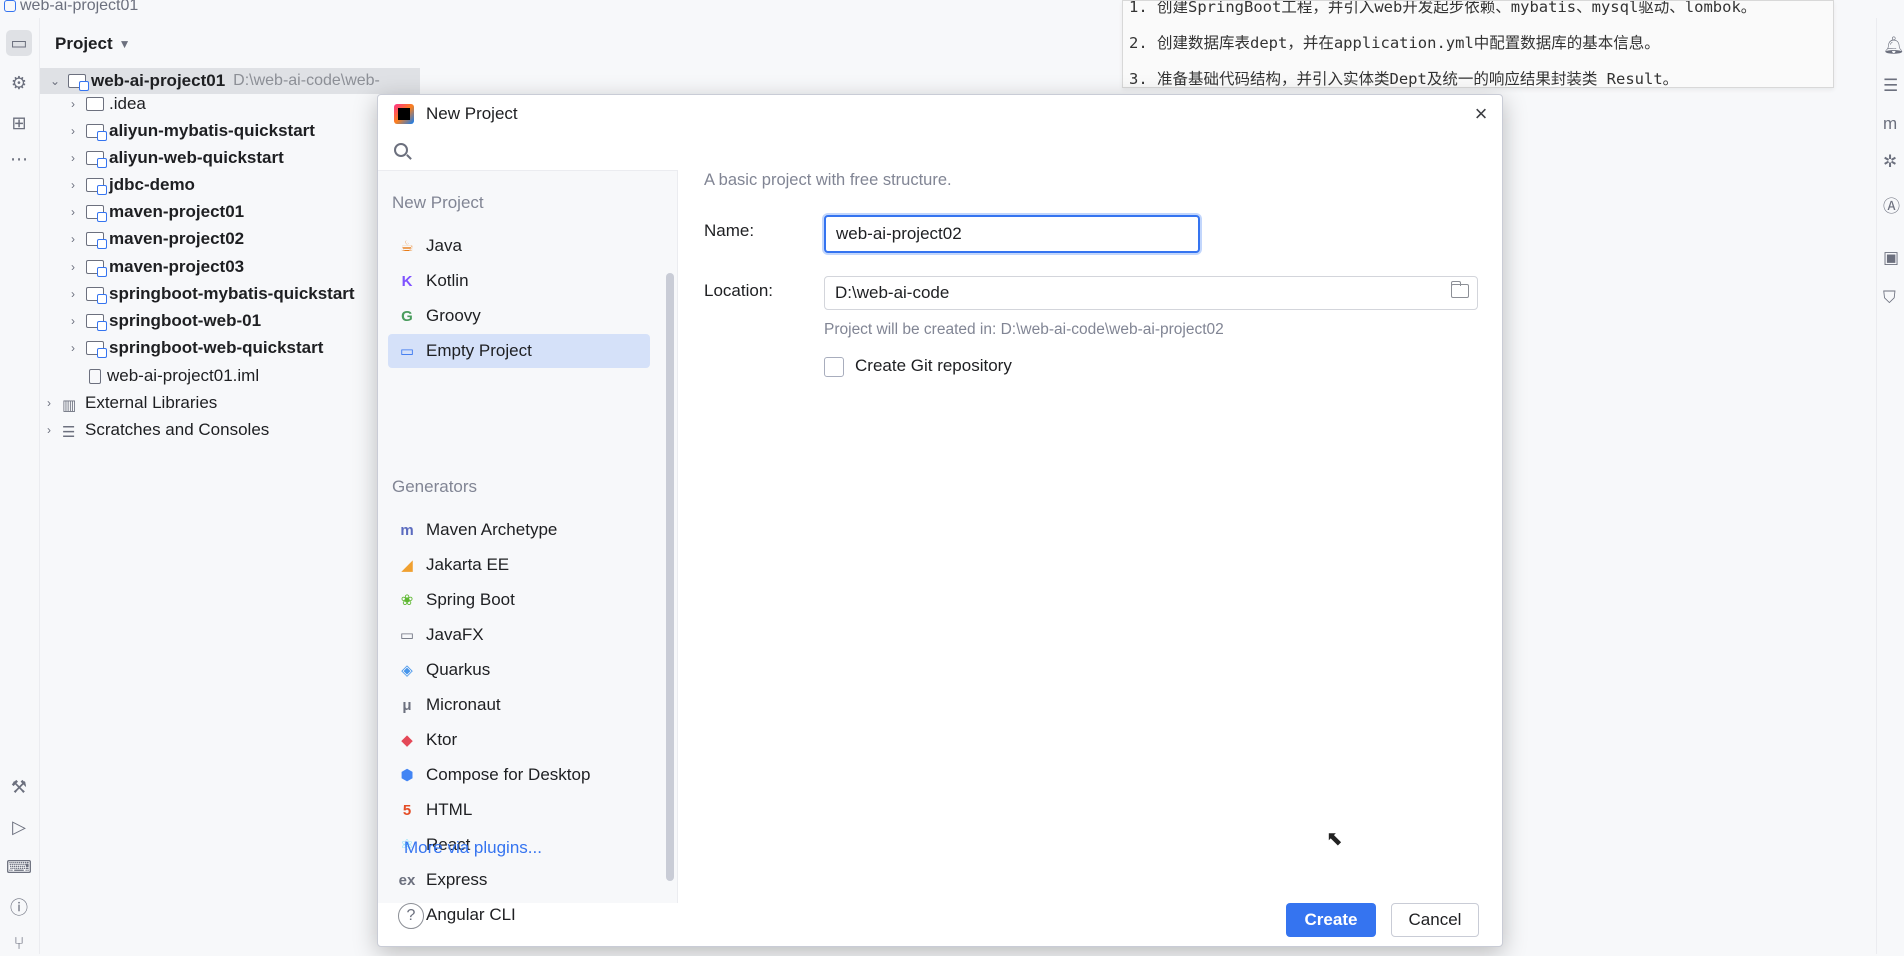 This screenshot has width=1904, height=956. Describe the element at coordinates (177, 266) in the screenshot. I see `tree-label: maven-project03` at that location.